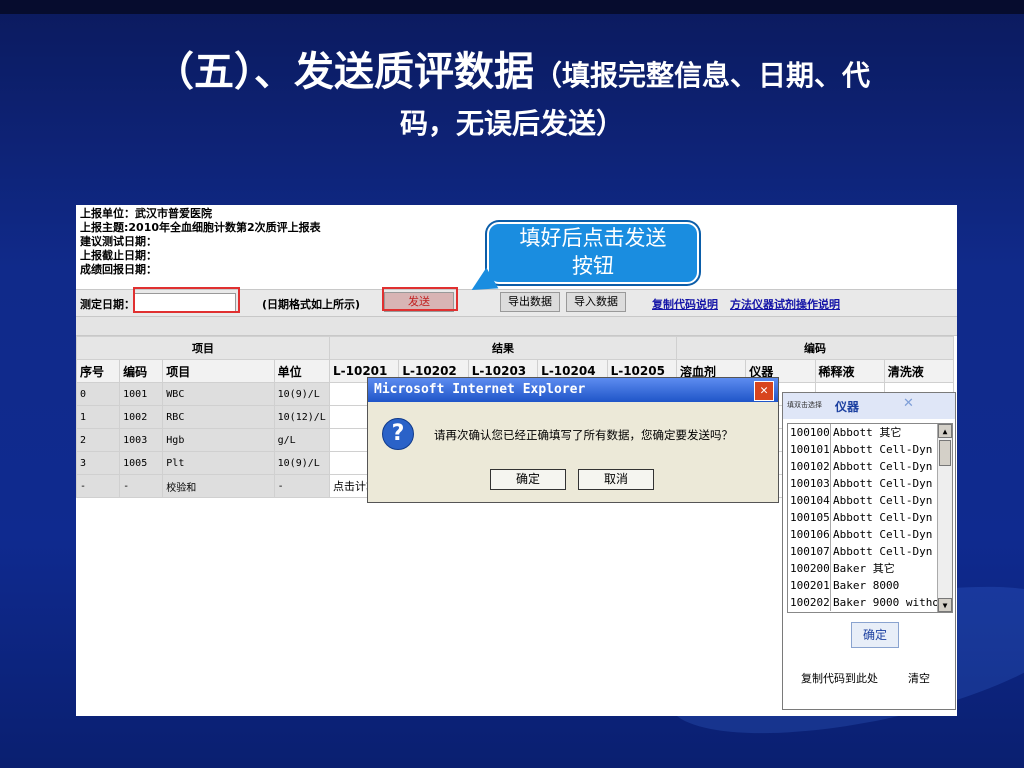 The width and height of the screenshot is (1024, 768). I want to click on instrument-list-item: 100201 Baker 8000, so click(870, 585).